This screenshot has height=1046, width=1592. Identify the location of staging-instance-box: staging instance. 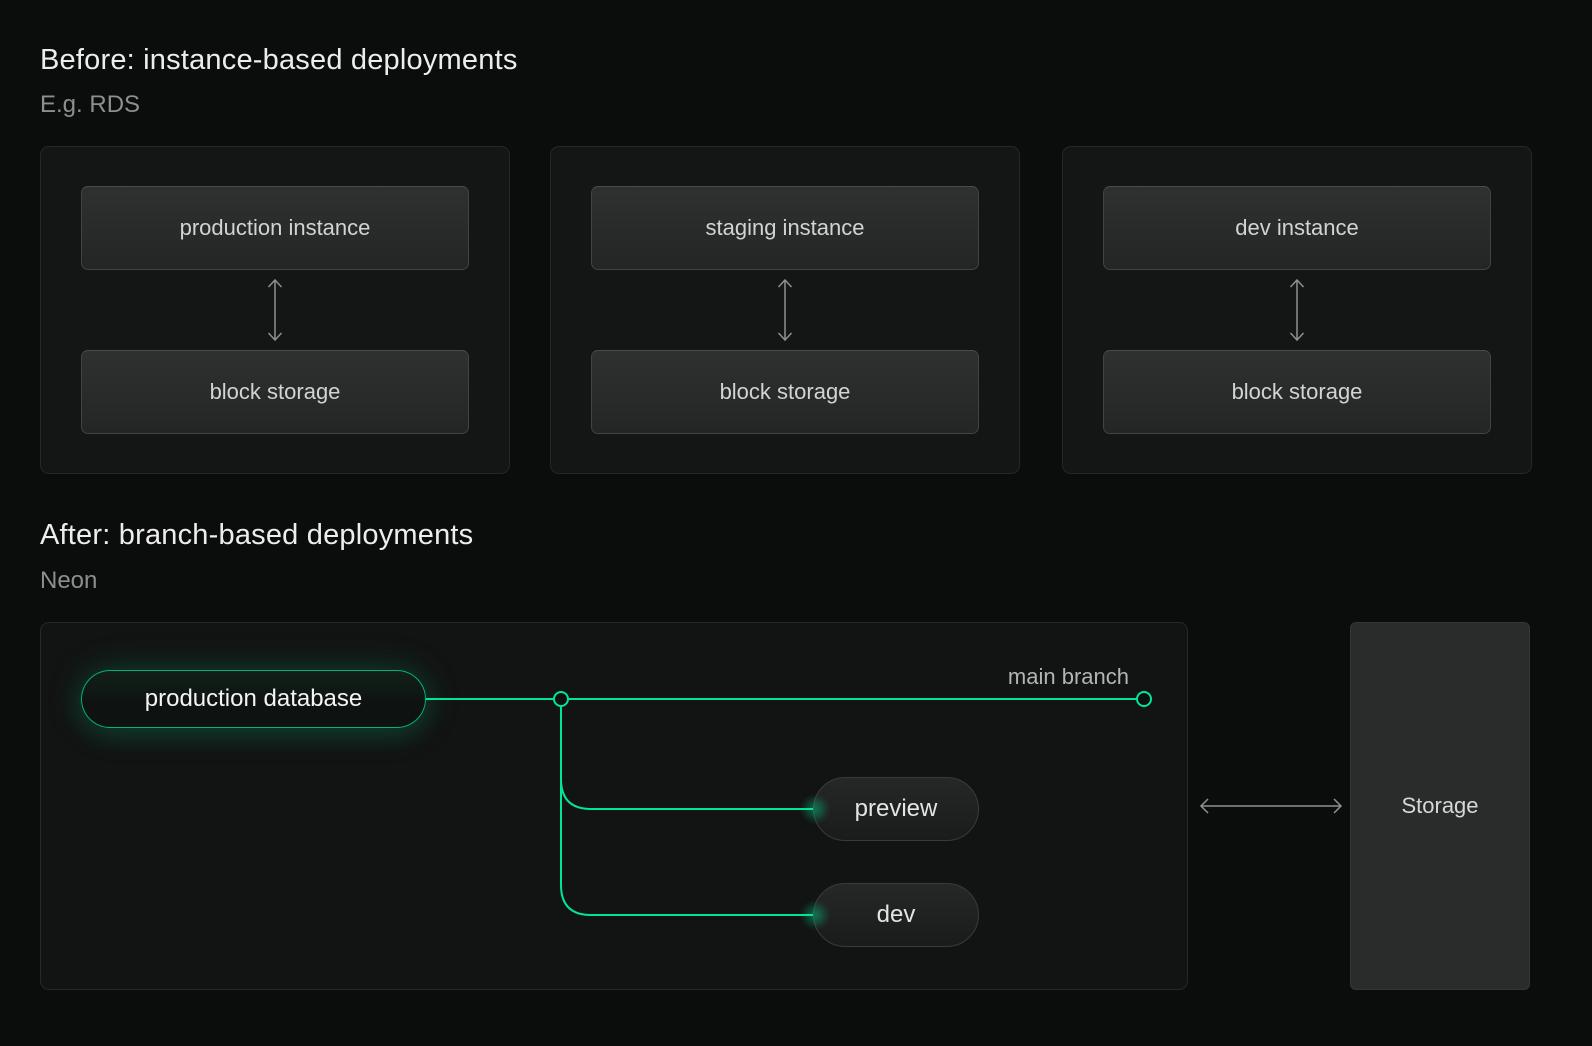
(785, 228).